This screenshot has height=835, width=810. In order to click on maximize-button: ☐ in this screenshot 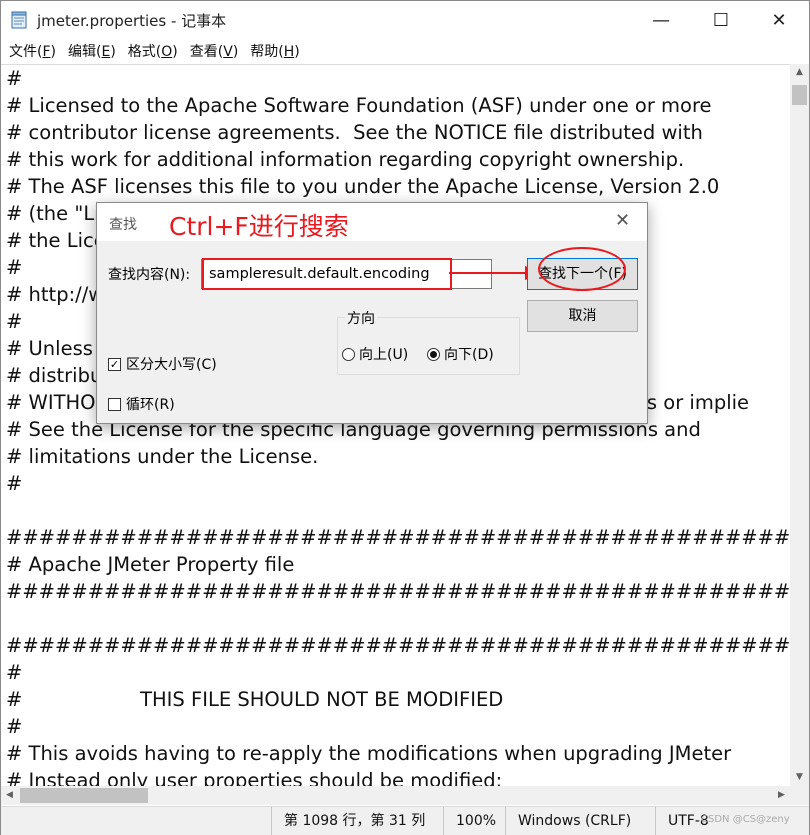, I will do `click(721, 20)`.